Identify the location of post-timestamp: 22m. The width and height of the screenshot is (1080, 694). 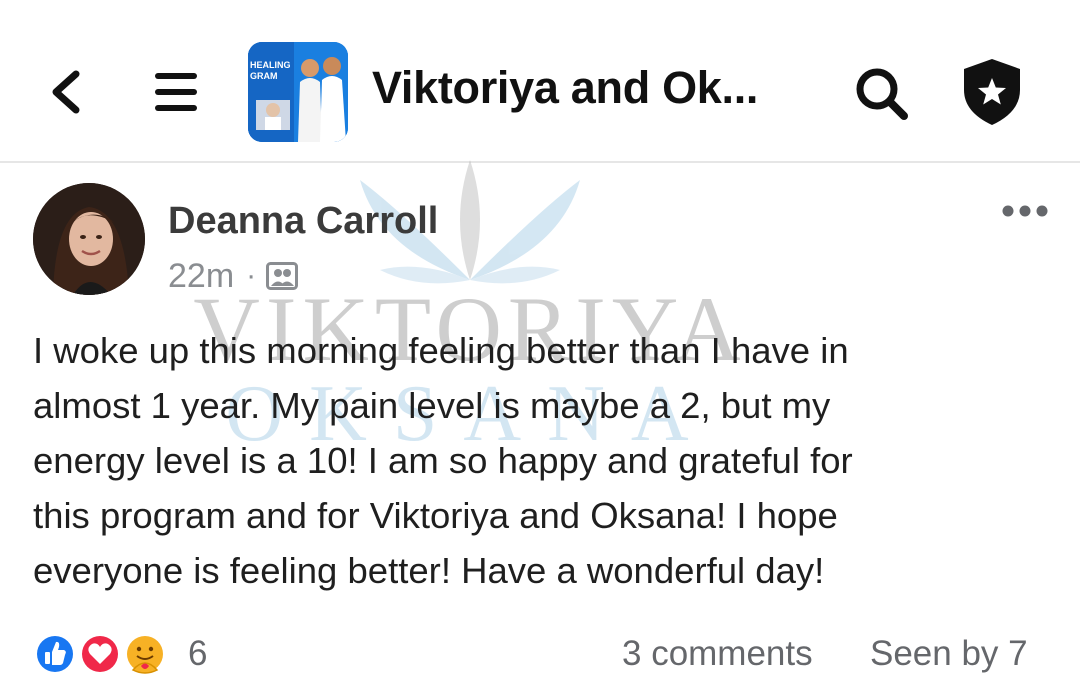
(201, 276).